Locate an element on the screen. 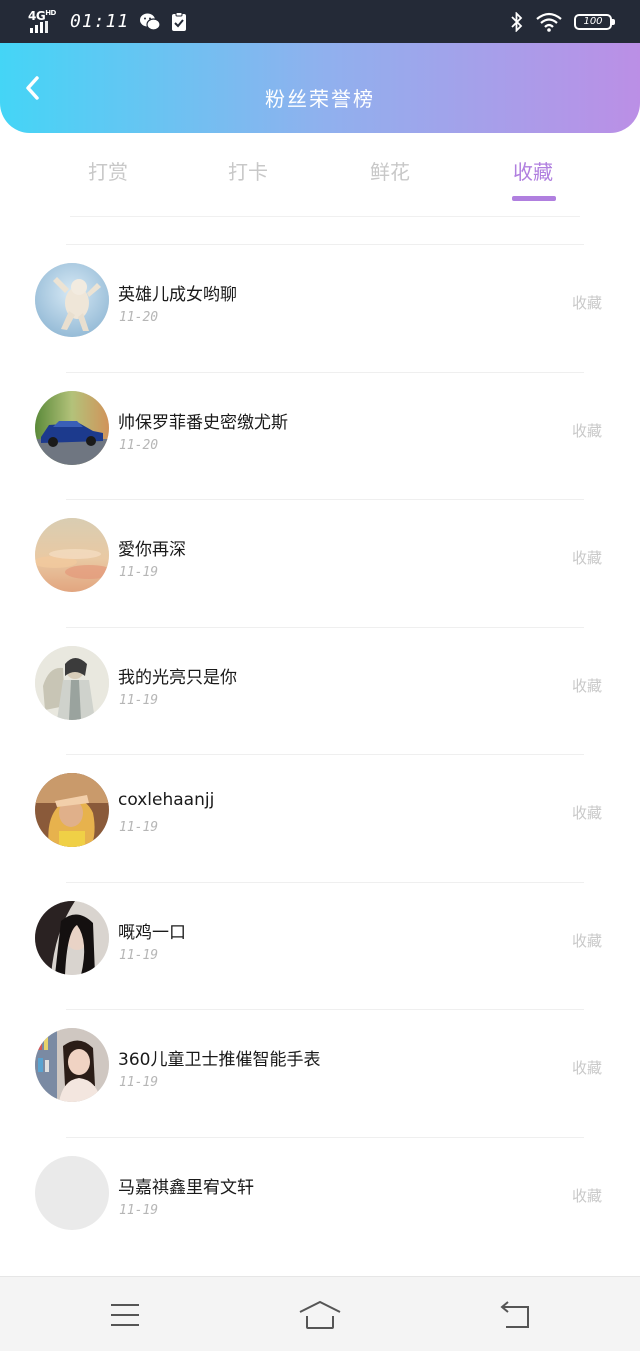  wifi-icon is located at coordinates (549, 22).